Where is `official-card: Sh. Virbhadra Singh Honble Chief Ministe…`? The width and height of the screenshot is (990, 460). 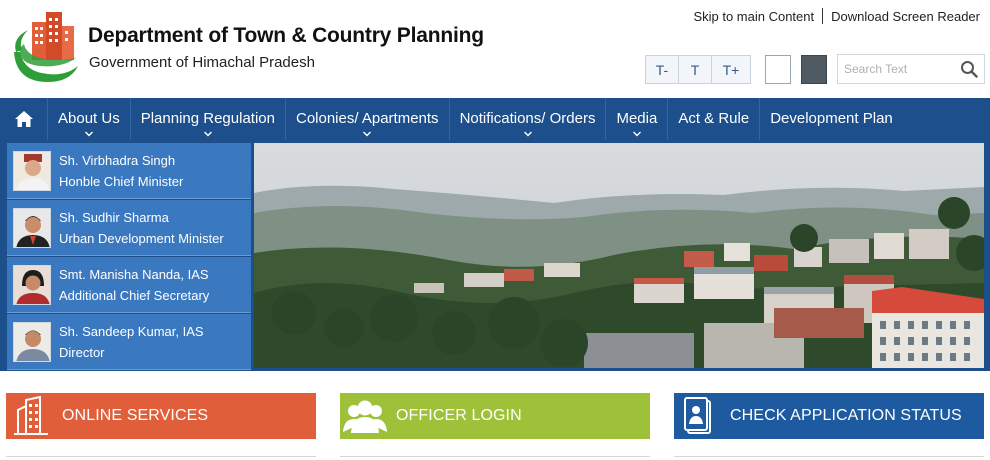
official-card: Sh. Virbhadra Singh Honble Chief Ministe… is located at coordinates (129, 171).